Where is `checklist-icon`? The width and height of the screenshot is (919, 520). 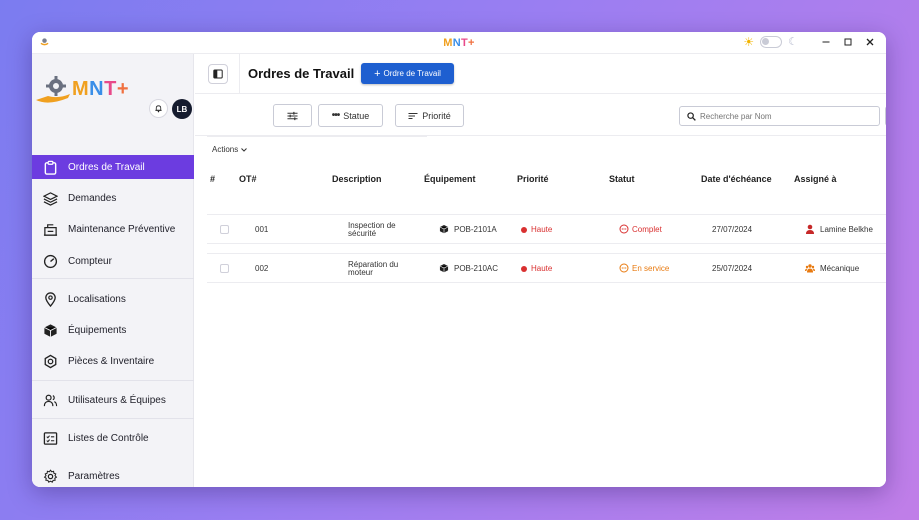 checklist-icon is located at coordinates (50, 438).